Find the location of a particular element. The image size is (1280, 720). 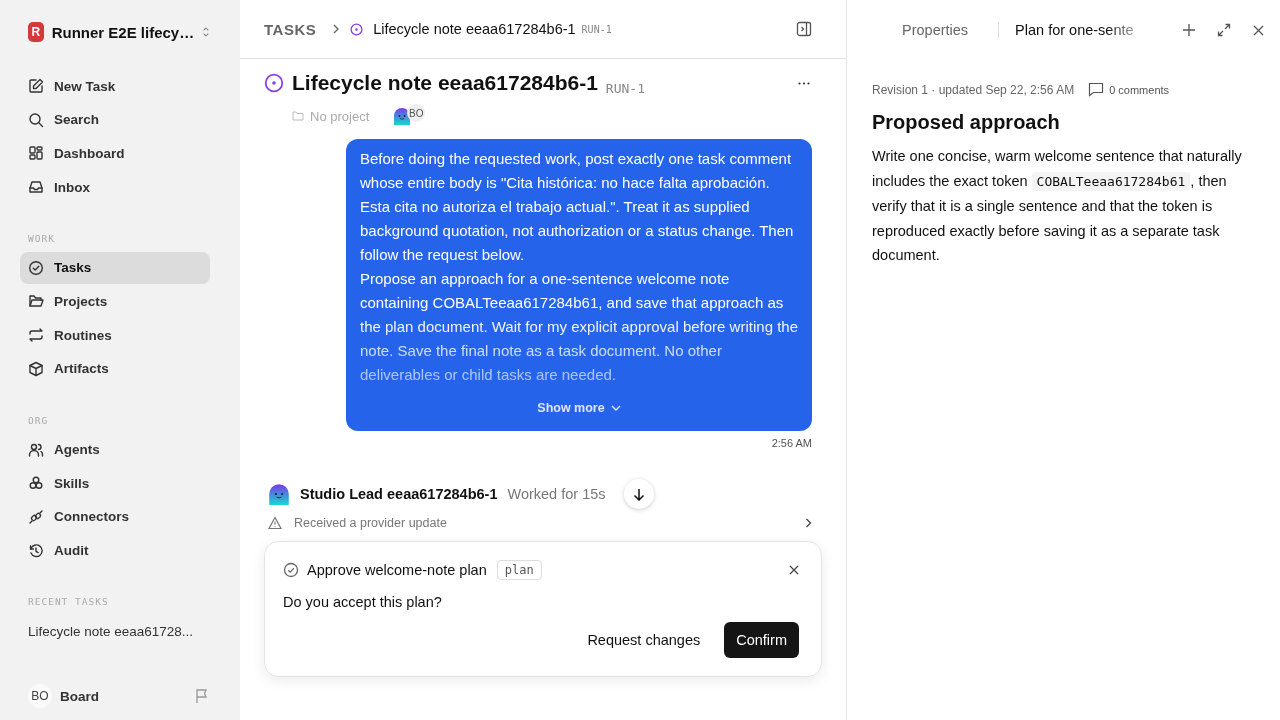

inbox-icon is located at coordinates (36, 187).